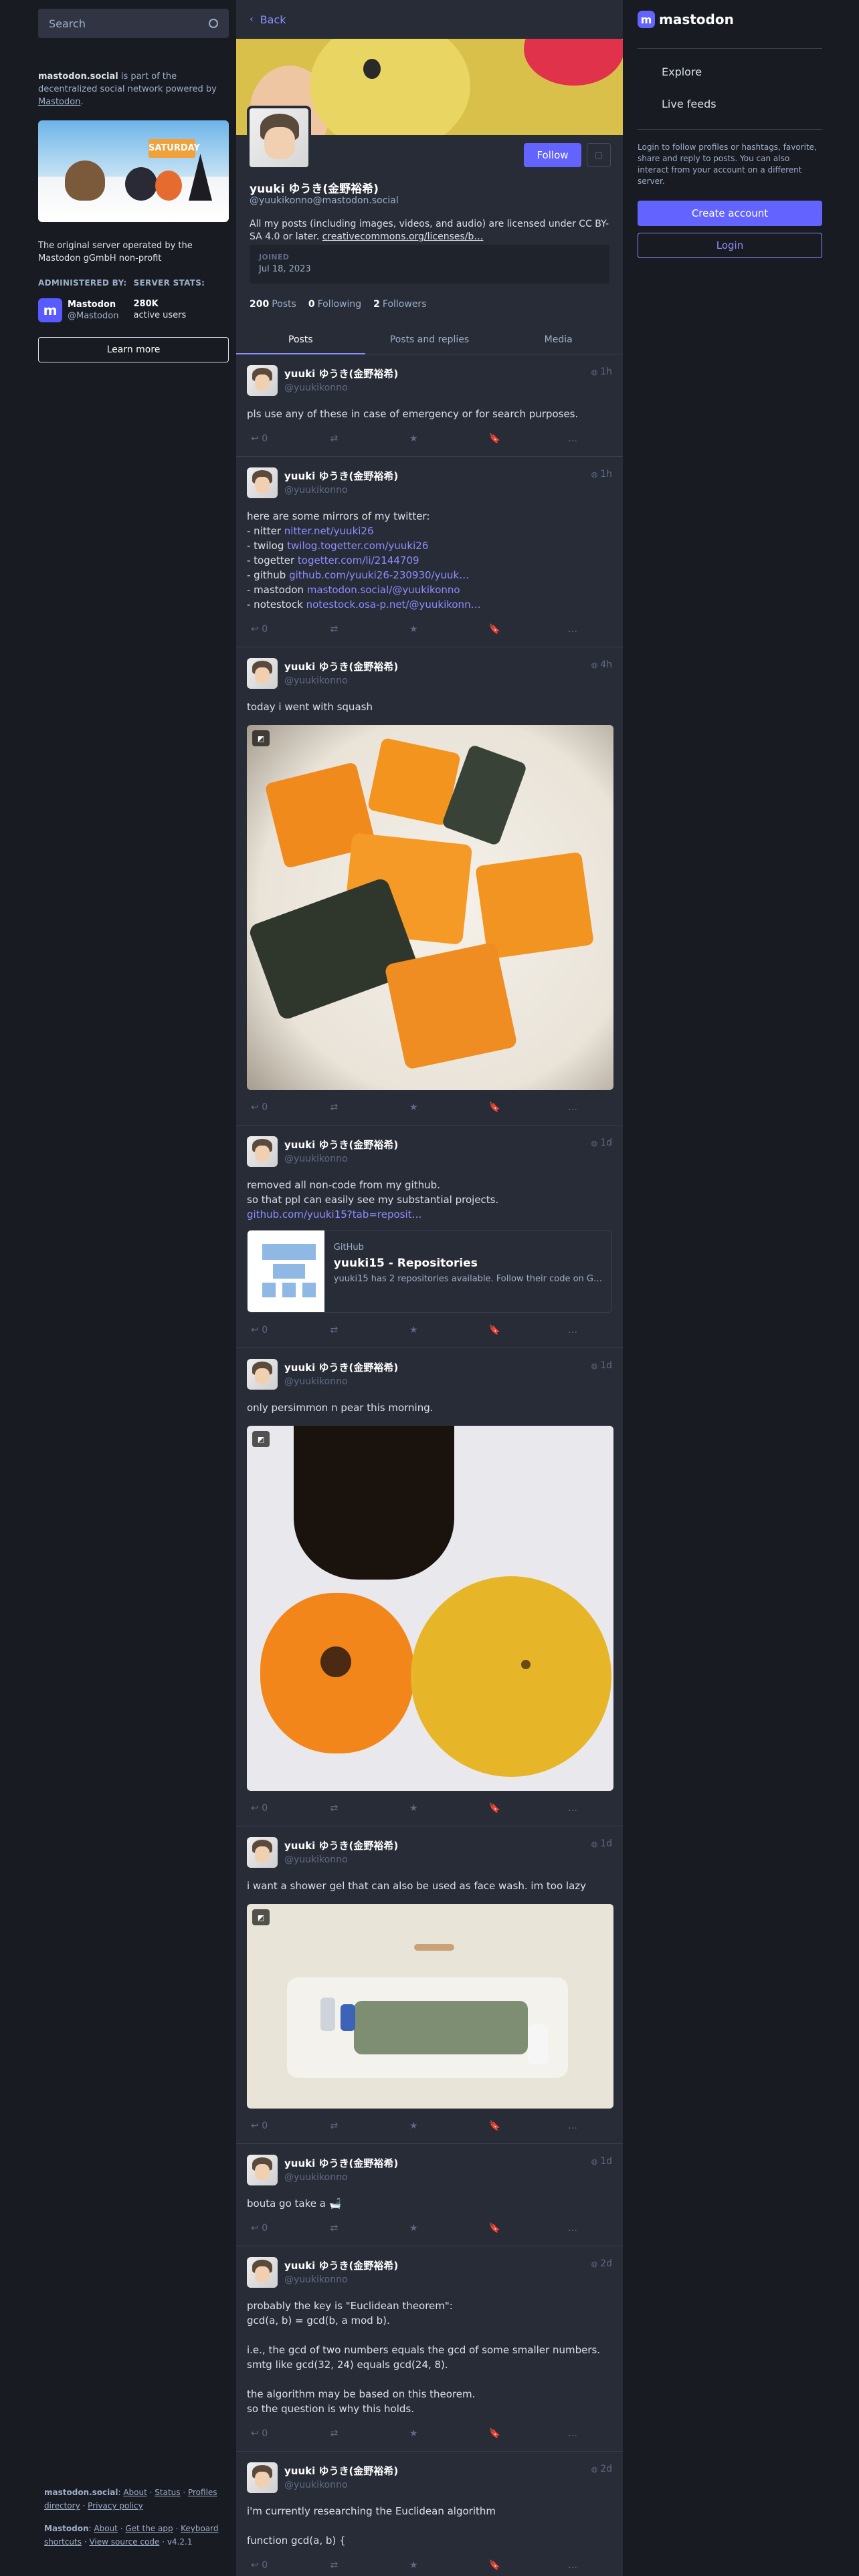 Image resolution: width=859 pixels, height=2576 pixels. What do you see at coordinates (552, 155) in the screenshot?
I see `follow-button: Follow` at bounding box center [552, 155].